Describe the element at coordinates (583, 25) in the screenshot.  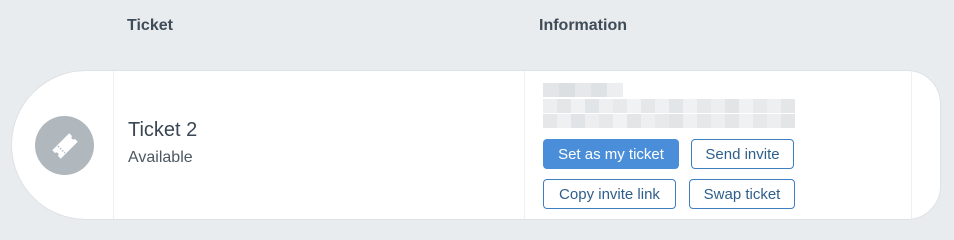
I see `column-header-information: Information` at that location.